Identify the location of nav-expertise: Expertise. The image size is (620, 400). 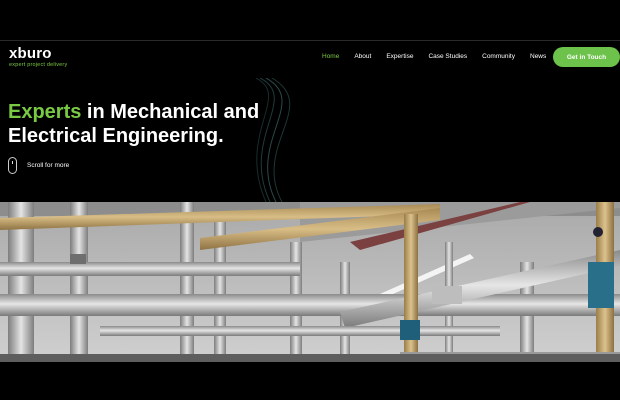
(399, 57).